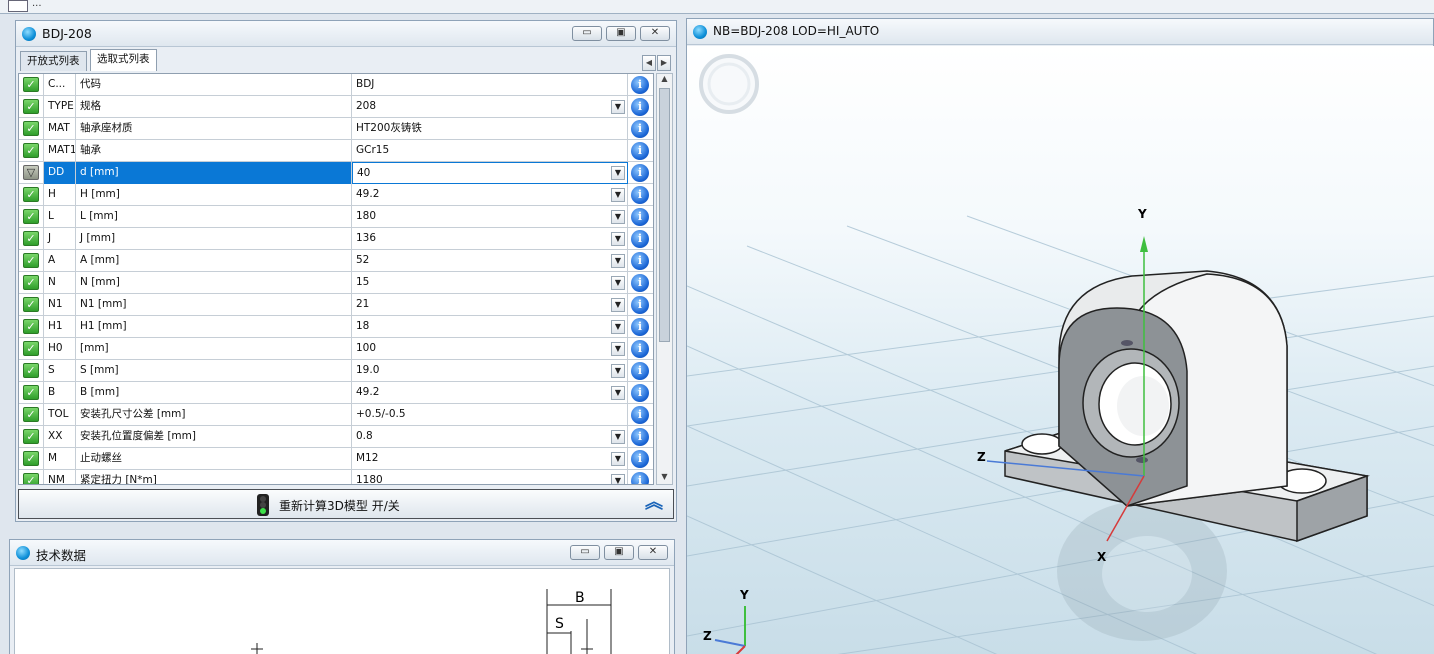  What do you see at coordinates (664, 215) in the screenshot?
I see `scroll-thumb` at bounding box center [664, 215].